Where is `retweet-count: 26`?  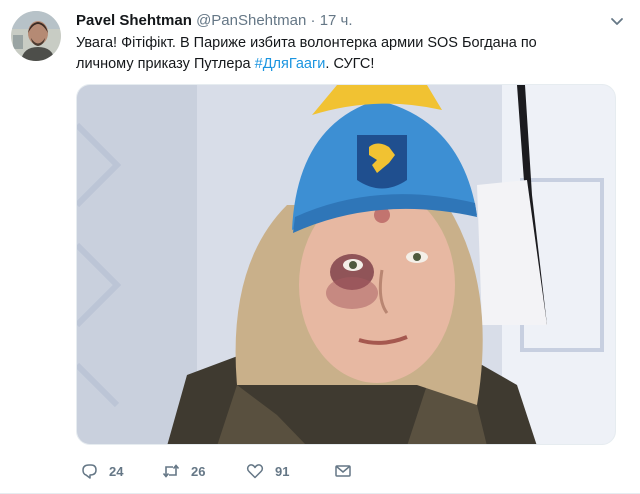 retweet-count: 26 is located at coordinates (198, 471).